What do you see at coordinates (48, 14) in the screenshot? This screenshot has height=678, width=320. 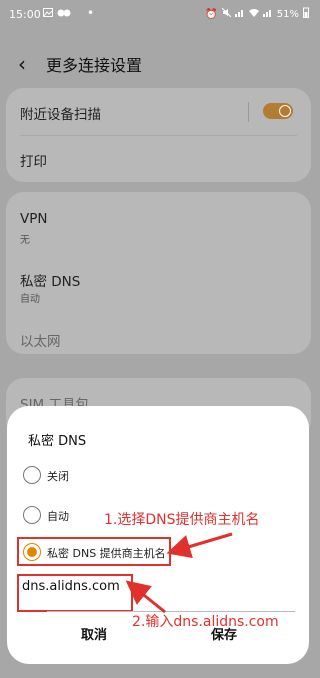 I see `image-icon` at bounding box center [48, 14].